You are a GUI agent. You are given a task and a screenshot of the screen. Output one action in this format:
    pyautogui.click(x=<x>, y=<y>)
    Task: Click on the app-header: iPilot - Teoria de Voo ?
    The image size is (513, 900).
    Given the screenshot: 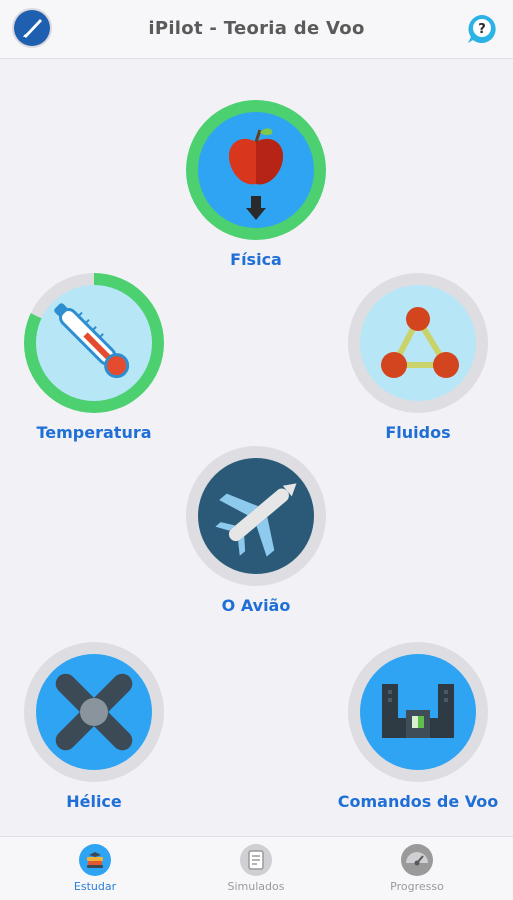 What is the action you would take?
    pyautogui.click(x=256, y=29)
    